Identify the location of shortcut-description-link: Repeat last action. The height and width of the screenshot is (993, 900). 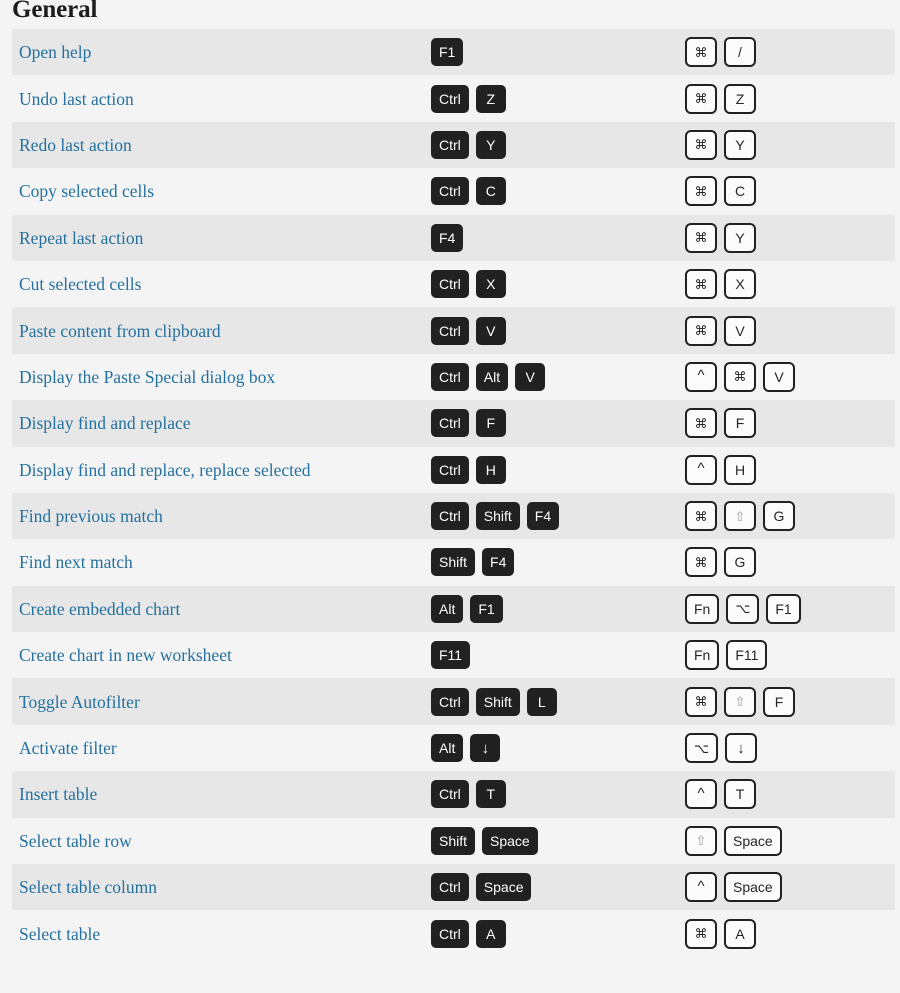
(219, 238).